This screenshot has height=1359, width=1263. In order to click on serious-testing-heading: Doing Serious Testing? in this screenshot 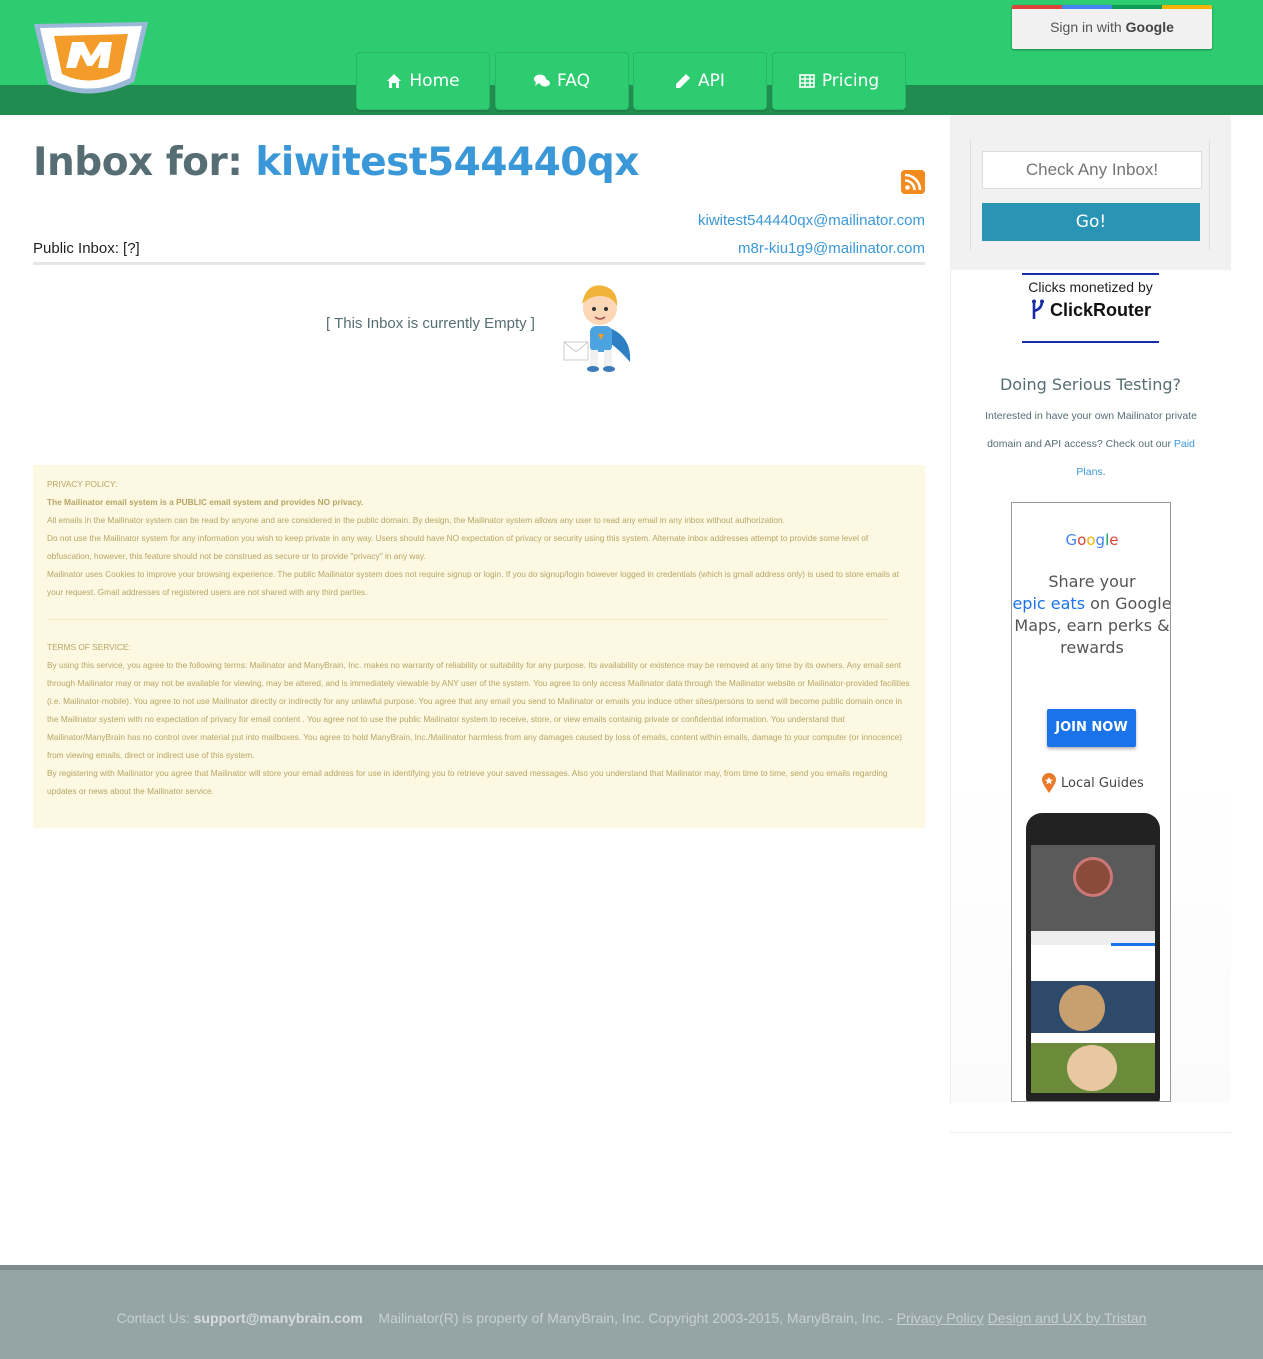, I will do `click(1090, 384)`.